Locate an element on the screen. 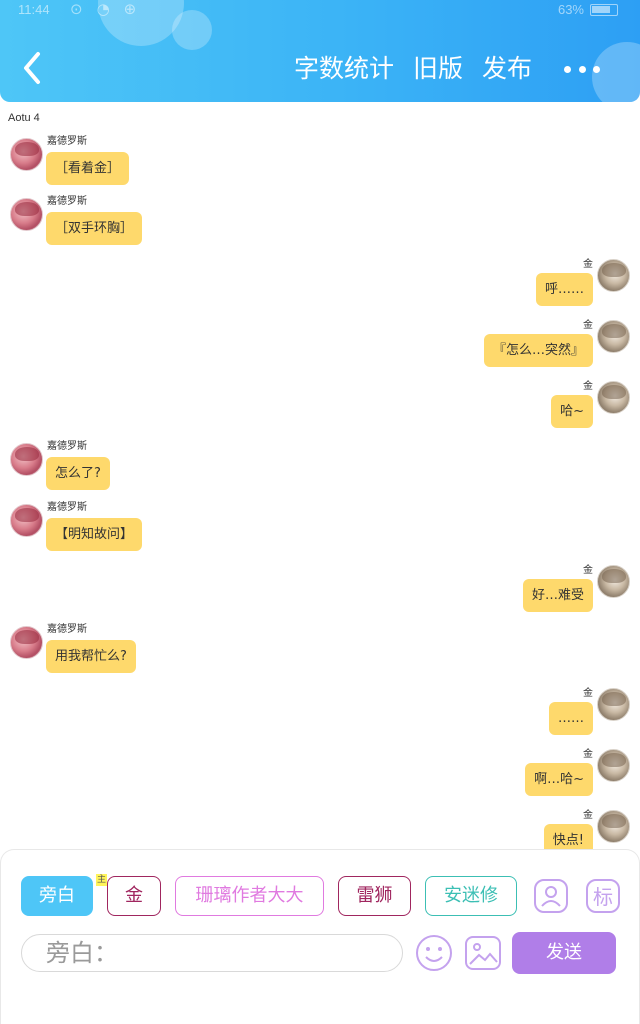 Image resolution: width=640 pixels, height=1024 pixels. role-narrator: 旁白 is located at coordinates (57, 896).